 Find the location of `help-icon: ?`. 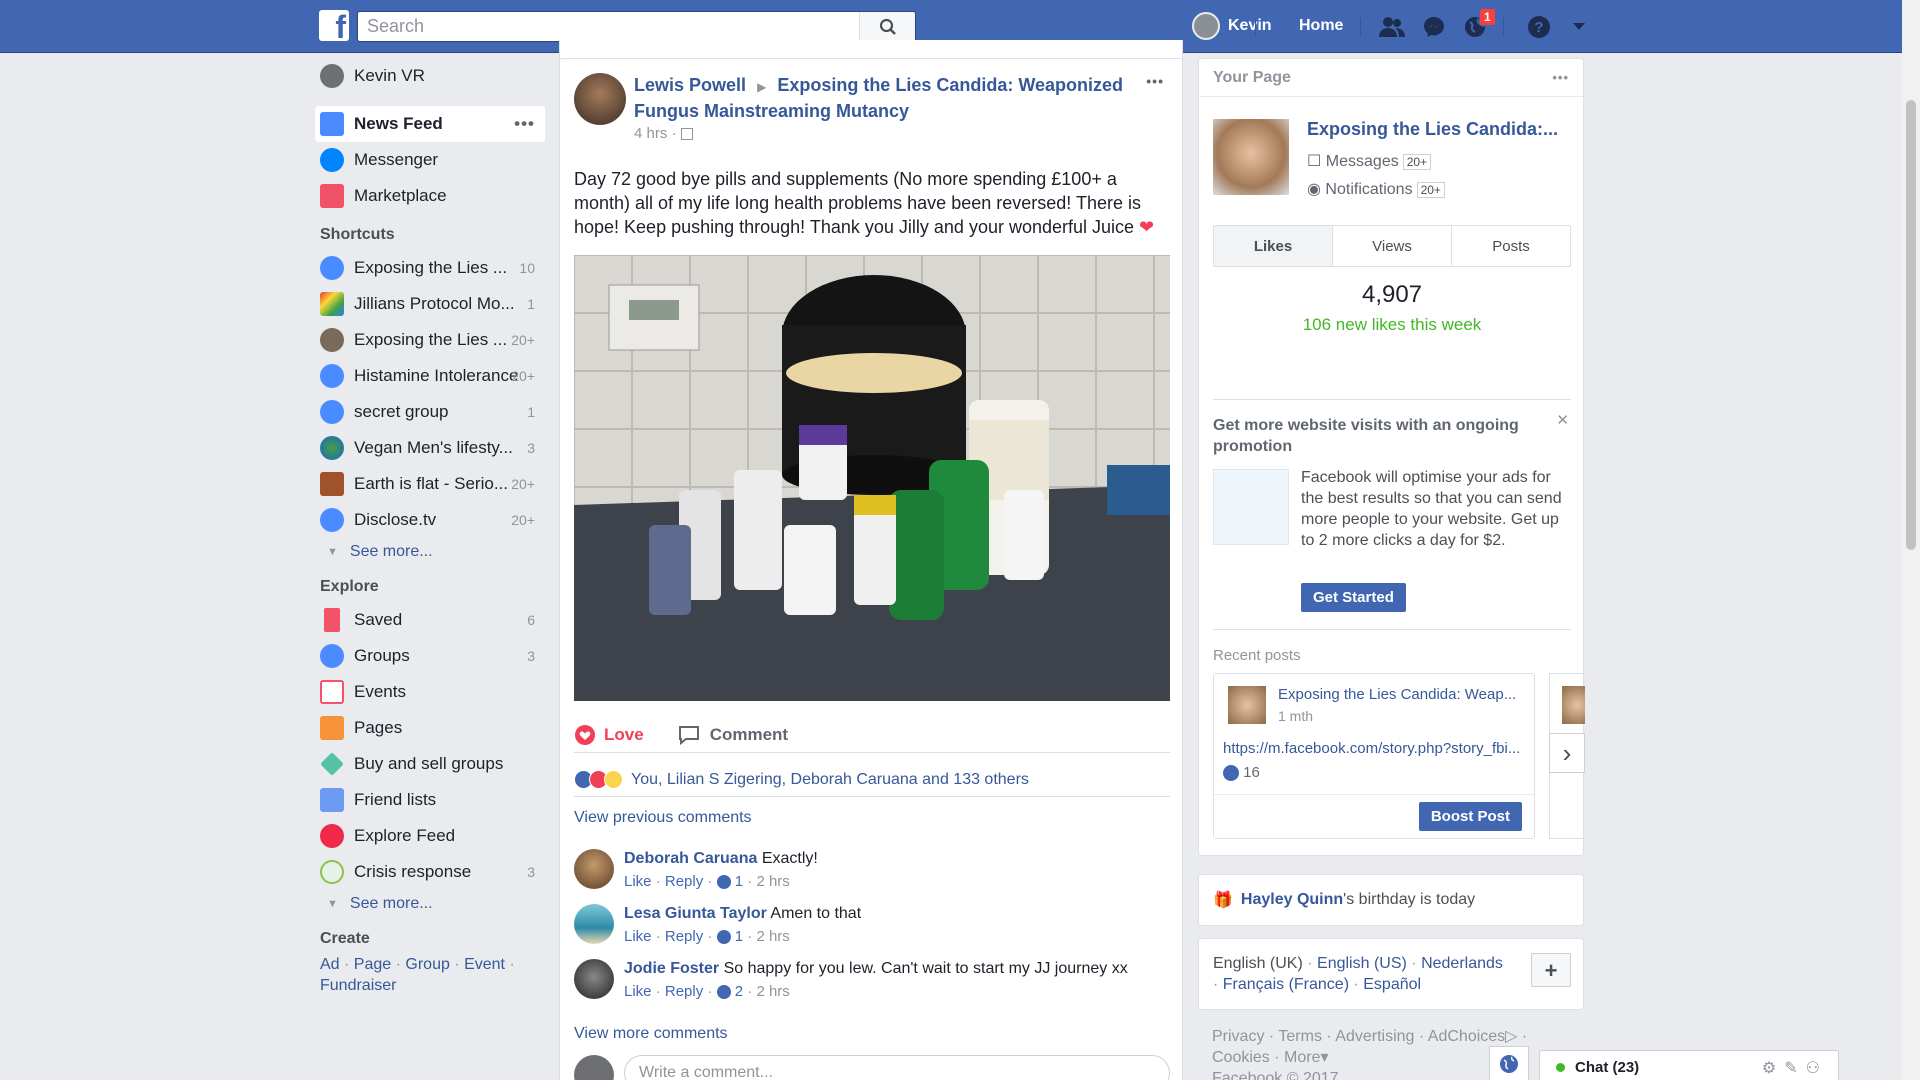

help-icon: ? is located at coordinates (1539, 27).